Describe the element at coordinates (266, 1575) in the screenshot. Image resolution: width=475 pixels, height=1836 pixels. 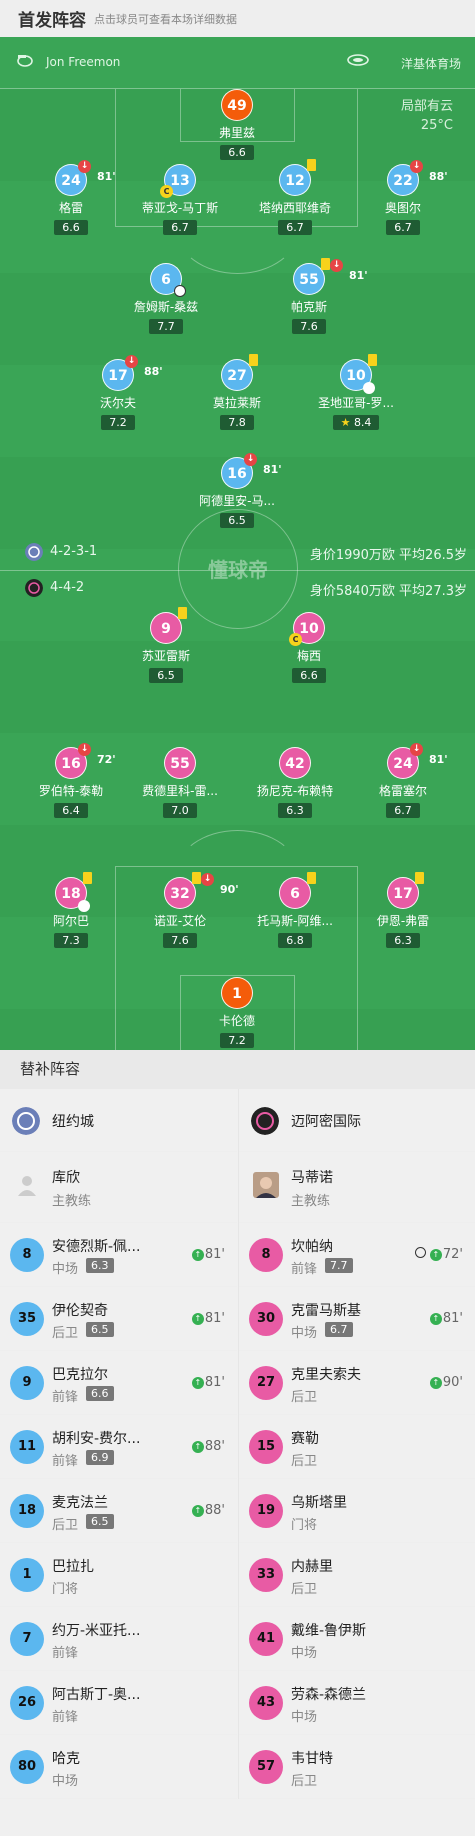
I see `player-number: 33` at that location.